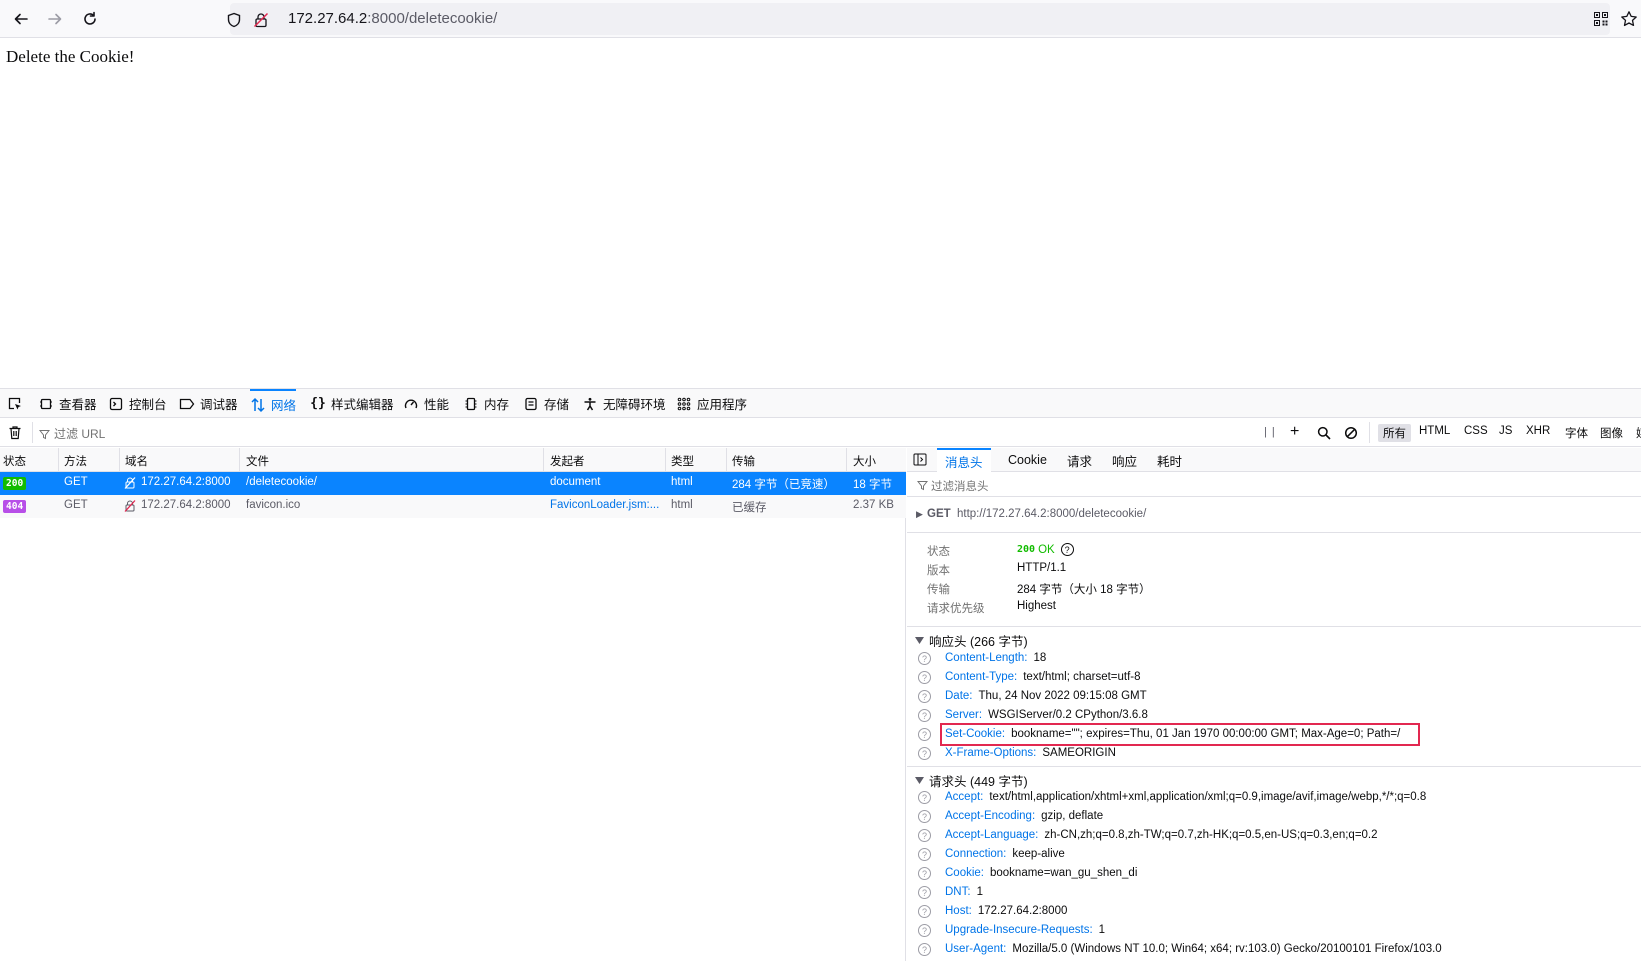 The image size is (1641, 961). I want to click on header-value: bookname=wan_gu_shen_di, so click(1064, 873).